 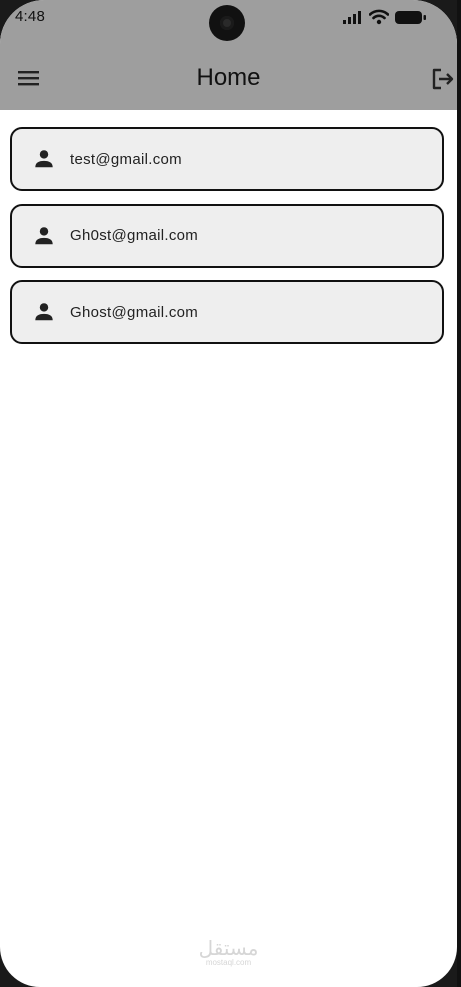 I want to click on watermark-url: mostaql.com, so click(x=228, y=962).